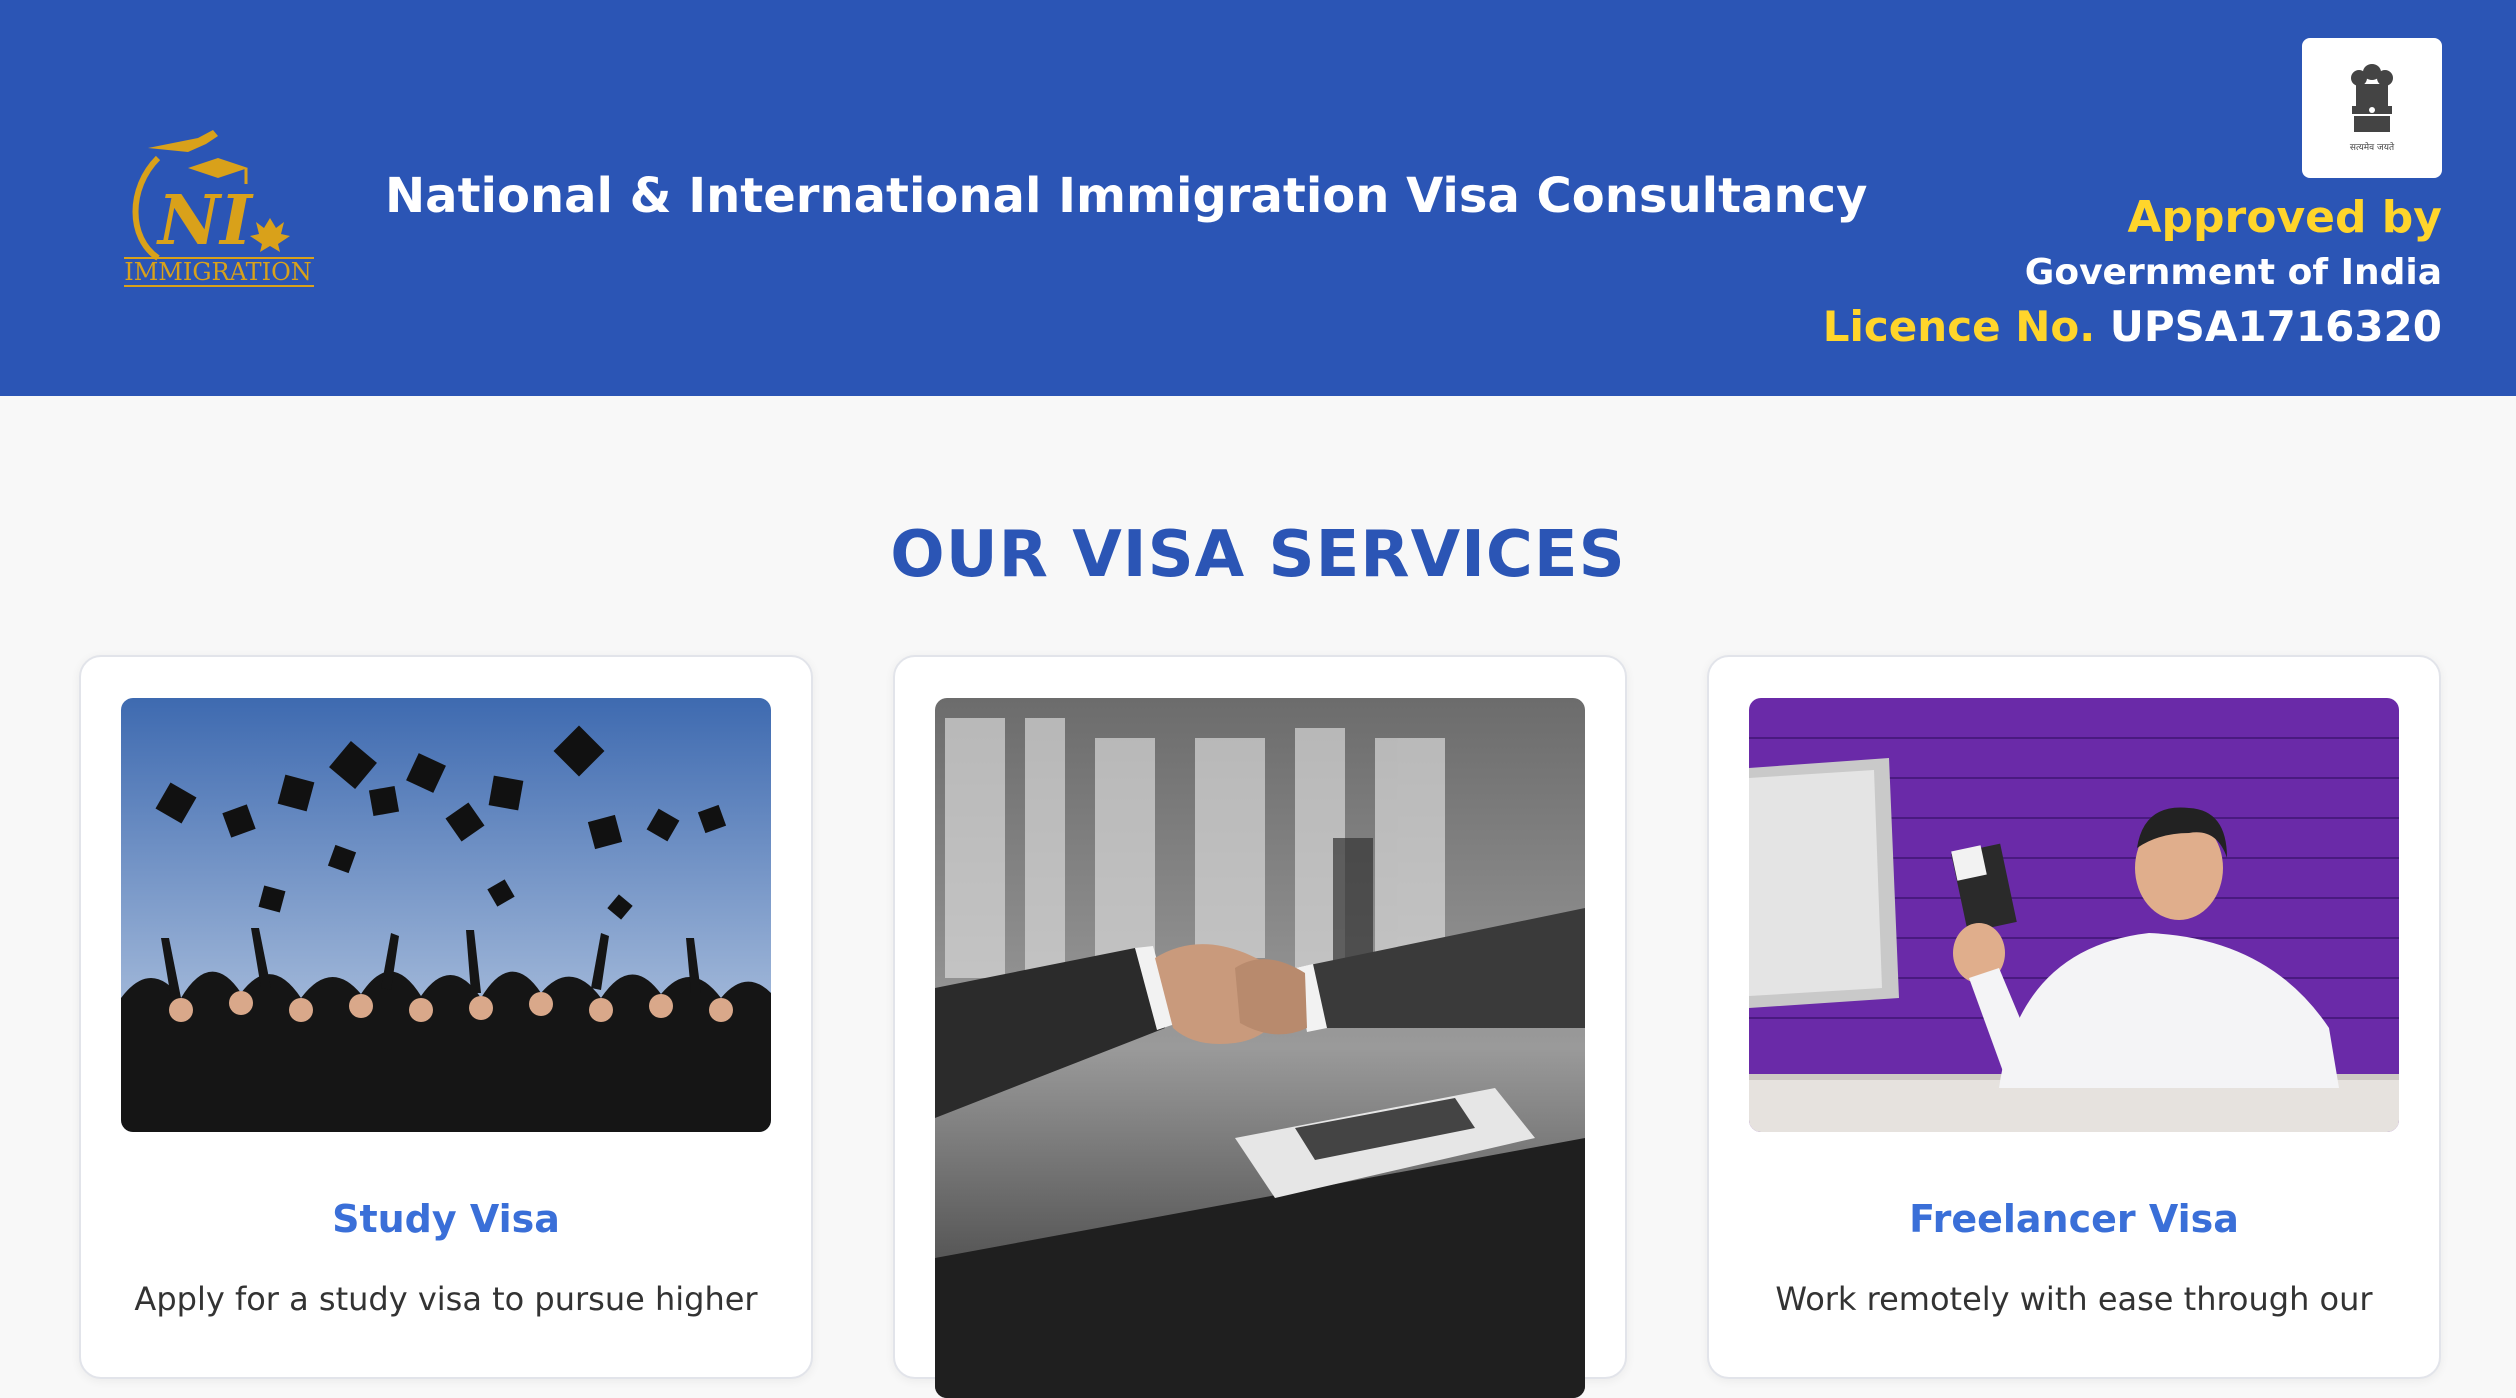 This screenshot has height=1398, width=2516. Describe the element at coordinates (1260, 1048) in the screenshot. I see `business-handshake-photo` at that location.